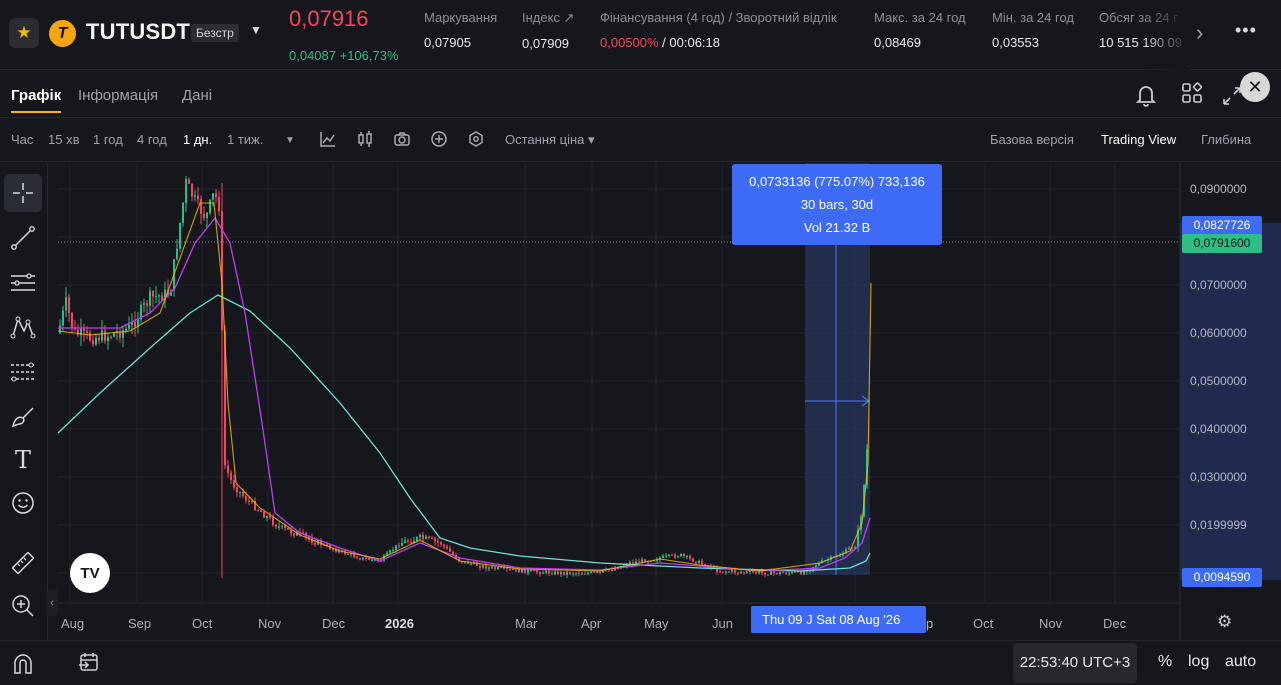 The height and width of the screenshot is (685, 1281). What do you see at coordinates (63, 139) in the screenshot?
I see `interval-15m: 15 хв` at bounding box center [63, 139].